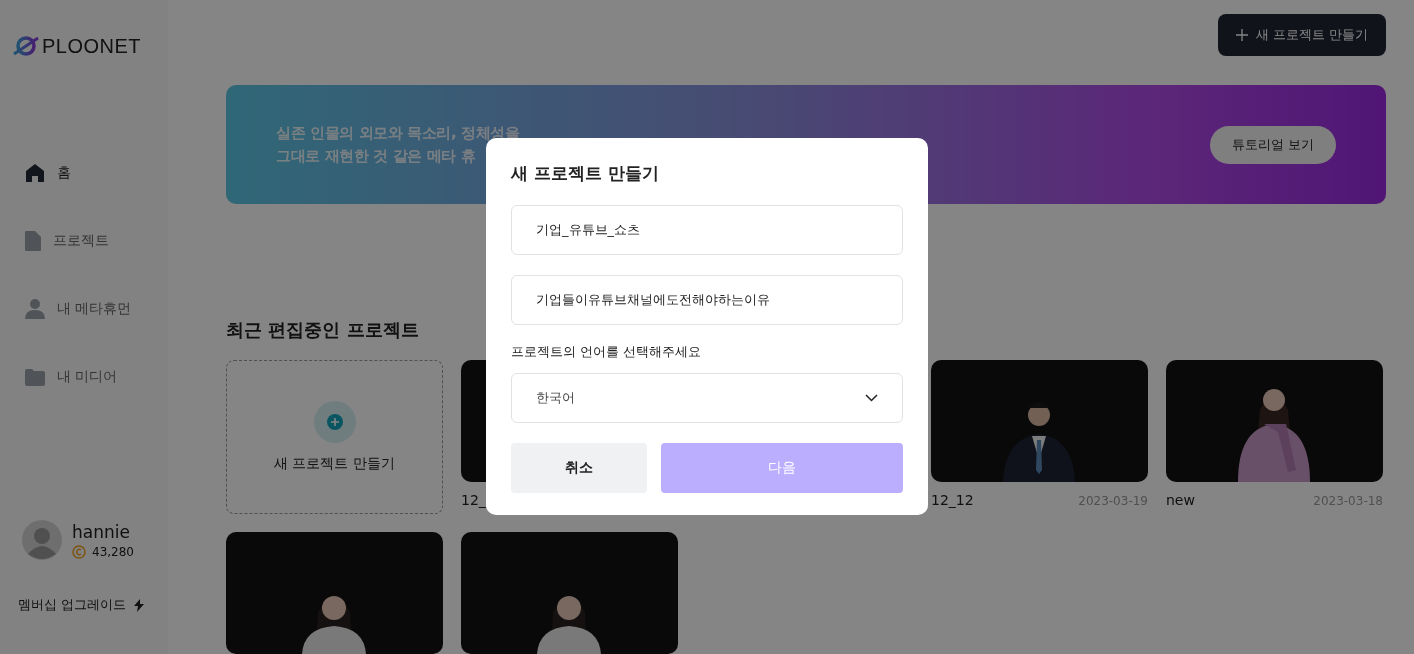 Image resolution: width=1414 pixels, height=654 pixels. I want to click on cancel-button: 취소, so click(579, 467).